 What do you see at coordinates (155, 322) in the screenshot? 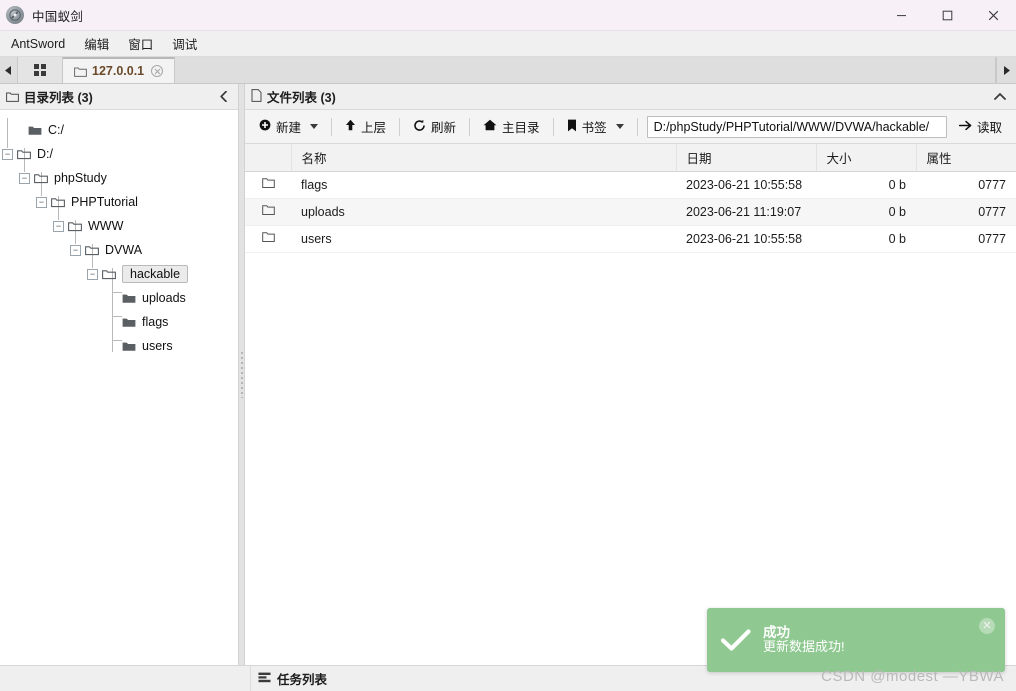
I see `tree-node-label: flags` at bounding box center [155, 322].